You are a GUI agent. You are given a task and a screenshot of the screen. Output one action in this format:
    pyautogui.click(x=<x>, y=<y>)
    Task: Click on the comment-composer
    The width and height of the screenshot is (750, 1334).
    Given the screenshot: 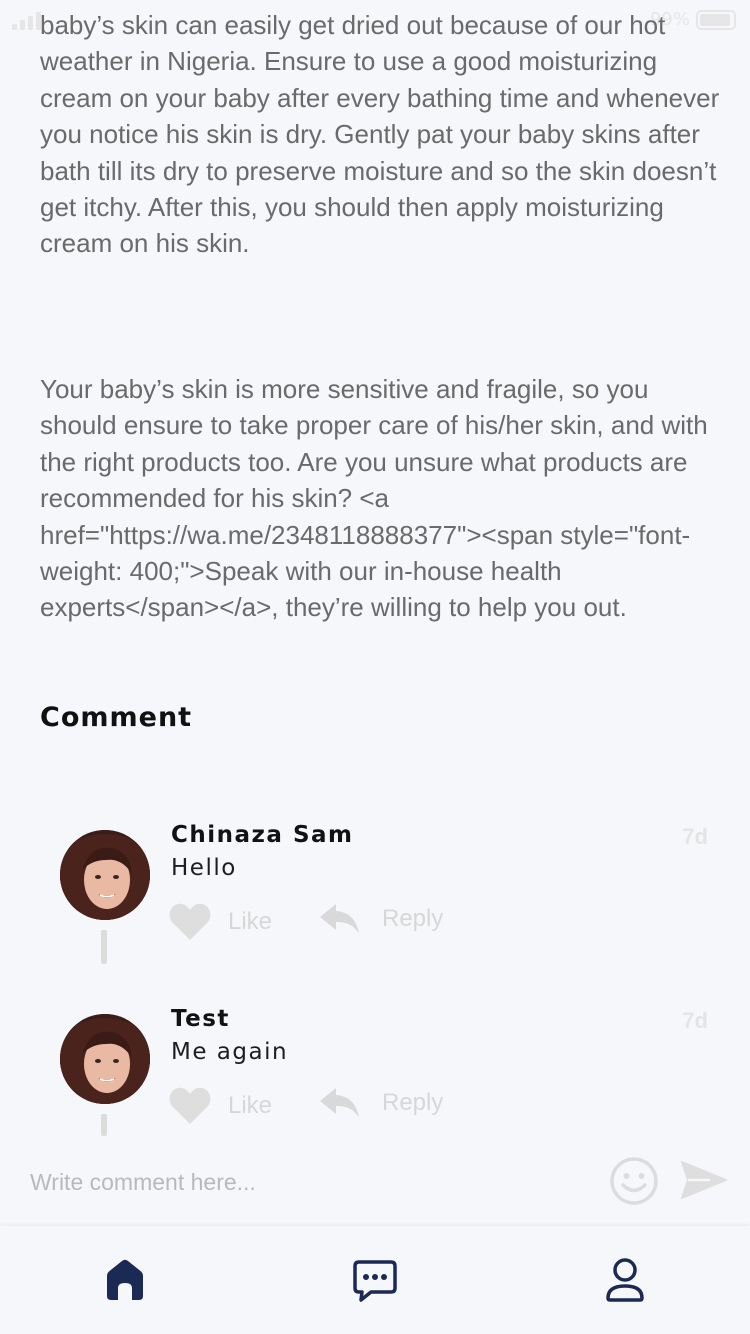 What is the action you would take?
    pyautogui.click(x=375, y=1182)
    